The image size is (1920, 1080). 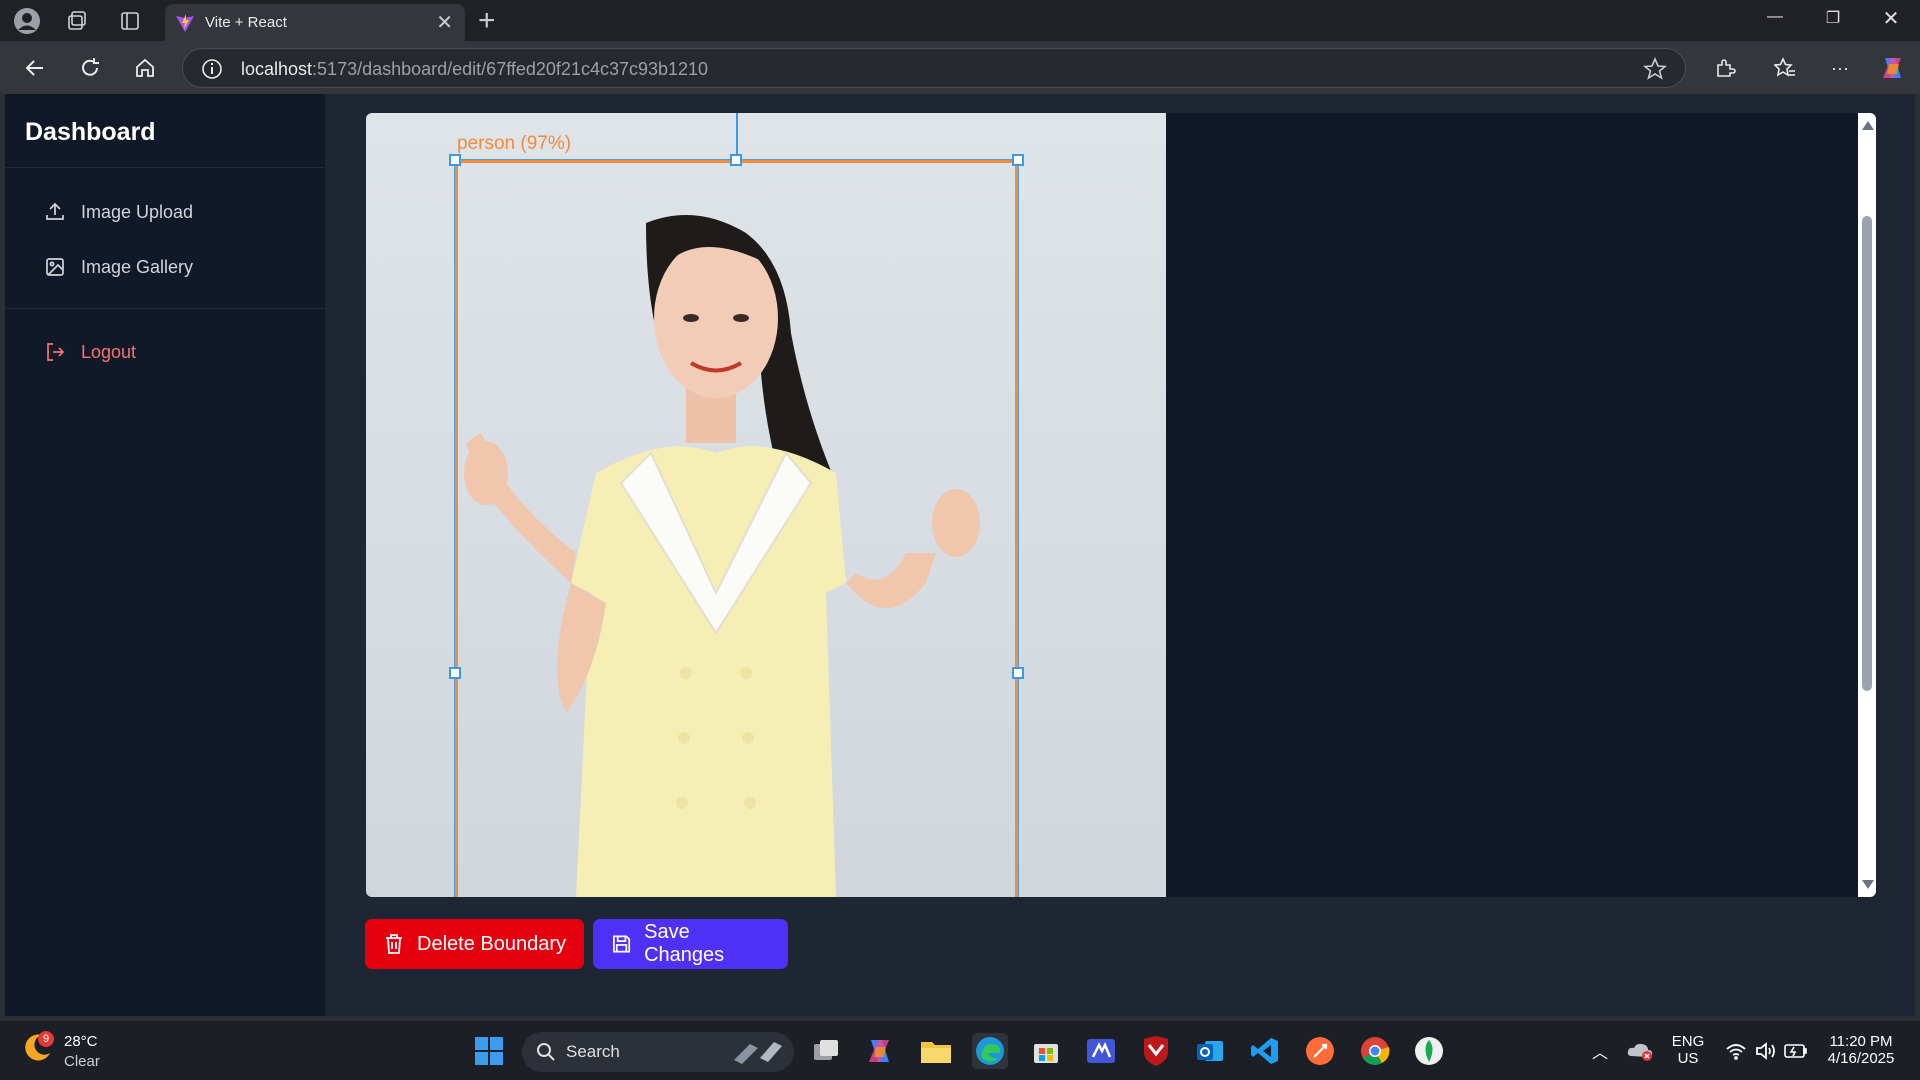 I want to click on edge-browser-icon, so click(x=990, y=1051).